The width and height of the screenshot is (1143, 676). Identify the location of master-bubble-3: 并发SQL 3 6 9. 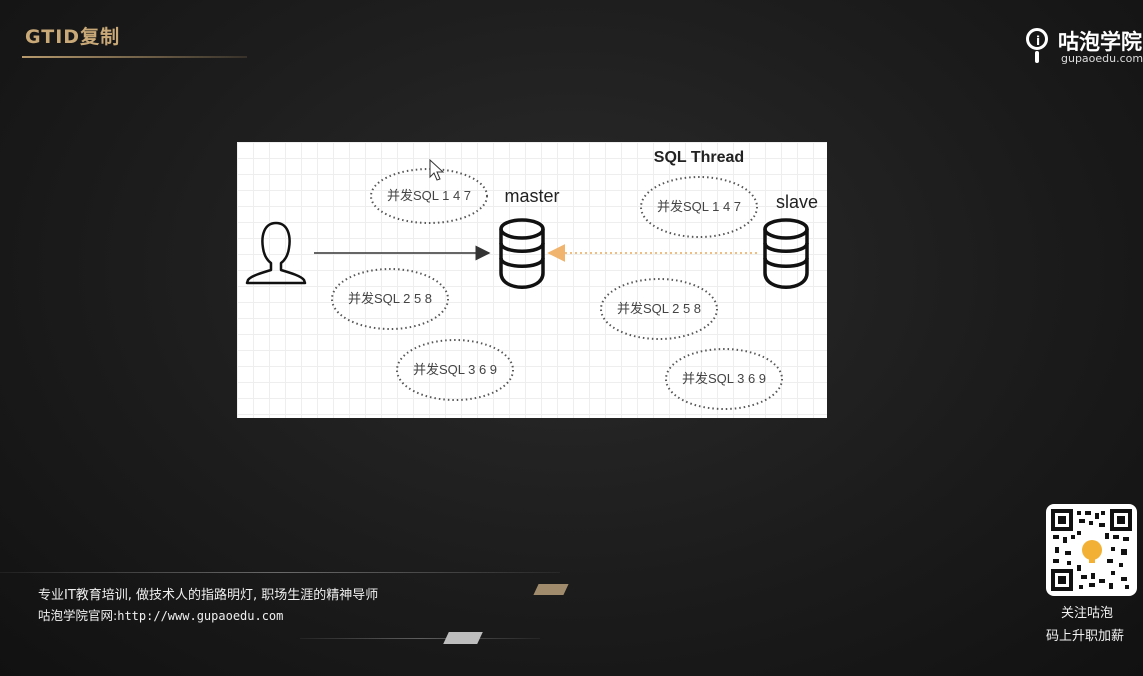
(455, 370).